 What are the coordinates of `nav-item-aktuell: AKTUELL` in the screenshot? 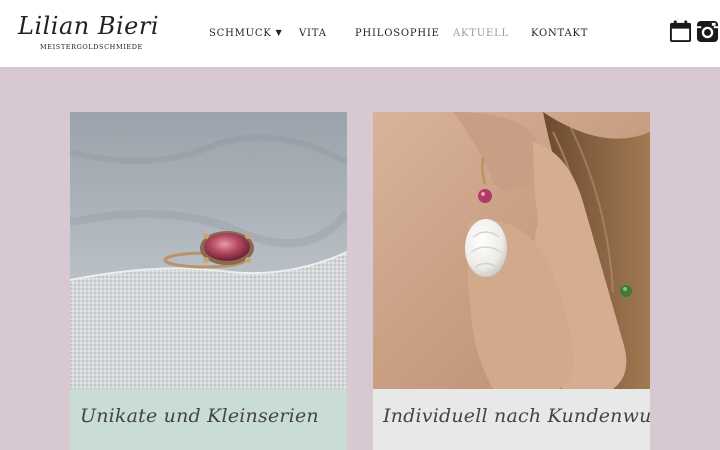 It's located at (481, 33).